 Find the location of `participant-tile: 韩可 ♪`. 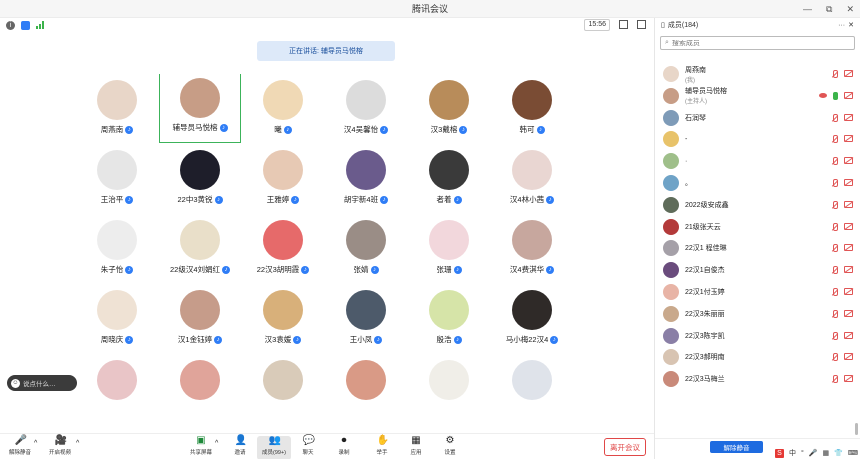

participant-tile: 韩可 ♪ is located at coordinates (532, 109).